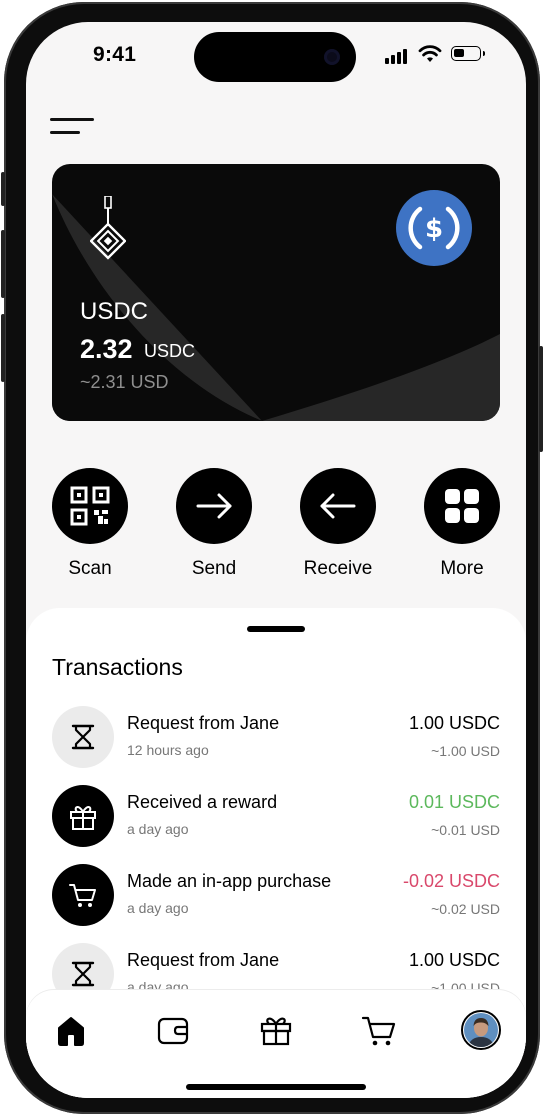 This screenshot has height=1117, width=544. What do you see at coordinates (430, 53) in the screenshot?
I see `wifi-icon` at bounding box center [430, 53].